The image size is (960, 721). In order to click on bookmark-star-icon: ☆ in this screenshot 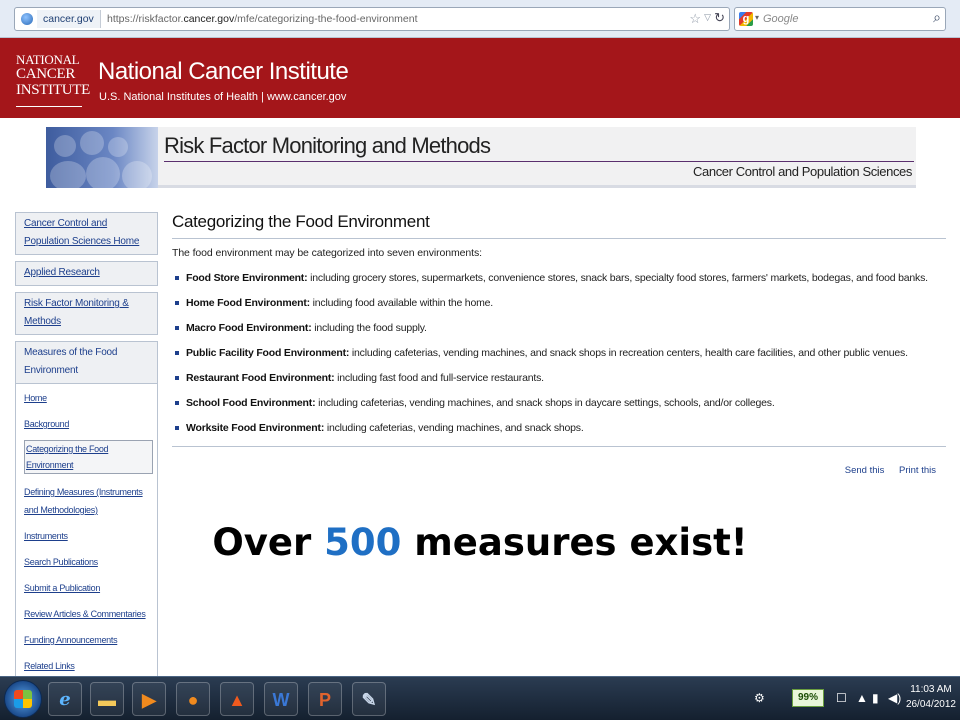, I will do `click(695, 19)`.